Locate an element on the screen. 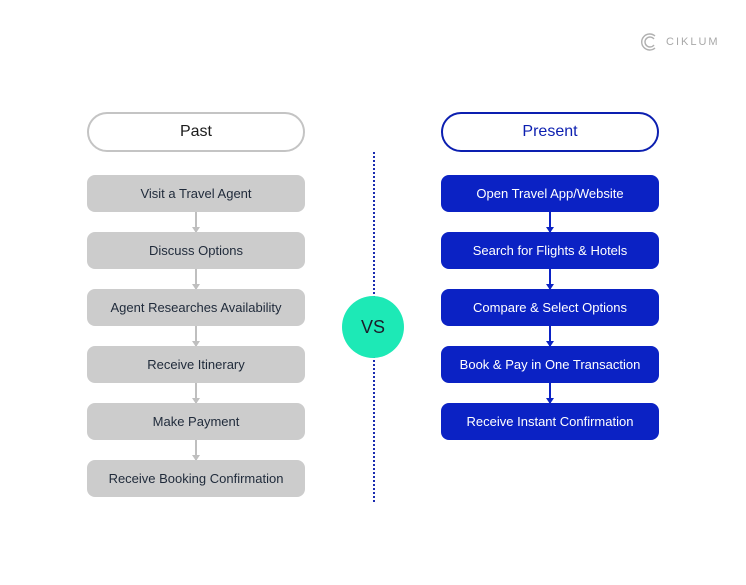  ciklum-c-icon is located at coordinates (648, 42).